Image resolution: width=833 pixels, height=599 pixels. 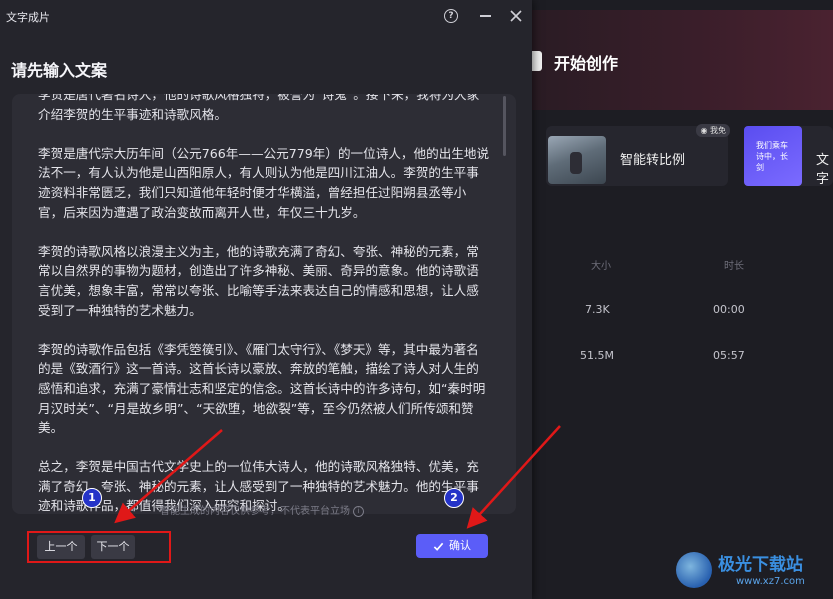 I want to click on minimize-bar, so click(x=485, y=16).